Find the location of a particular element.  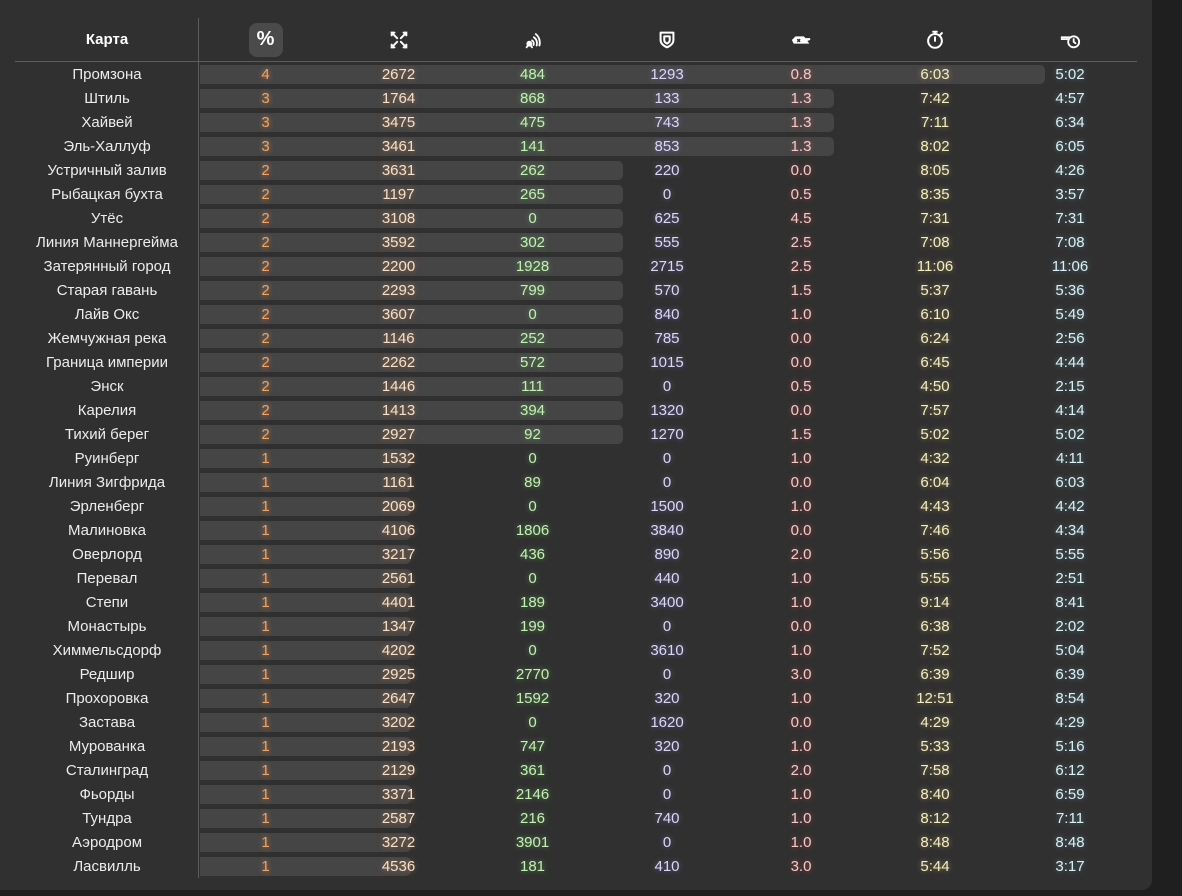

column-header-alive-time is located at coordinates (1070, 39).